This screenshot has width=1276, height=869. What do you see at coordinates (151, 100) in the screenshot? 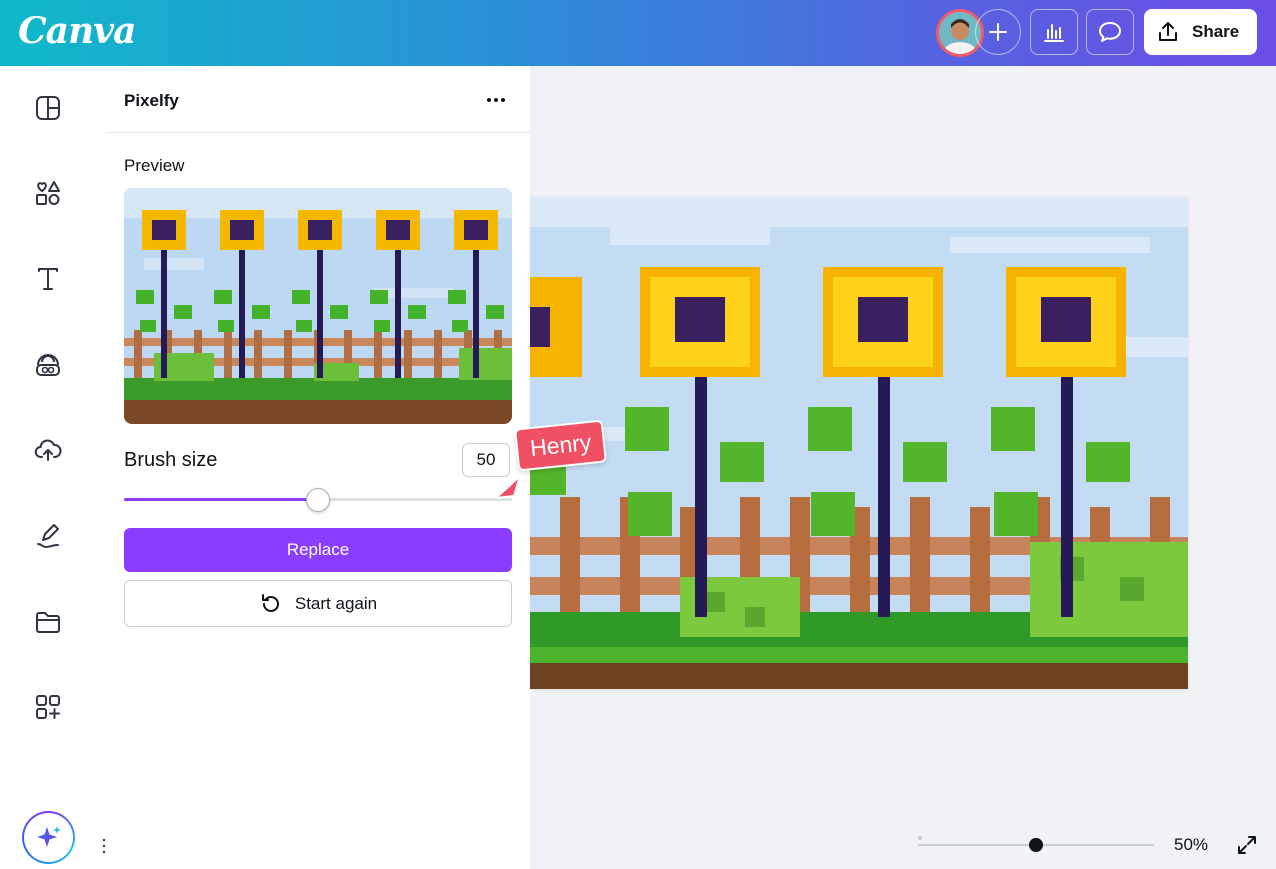
I see `panel-title: Pixelfy` at bounding box center [151, 100].